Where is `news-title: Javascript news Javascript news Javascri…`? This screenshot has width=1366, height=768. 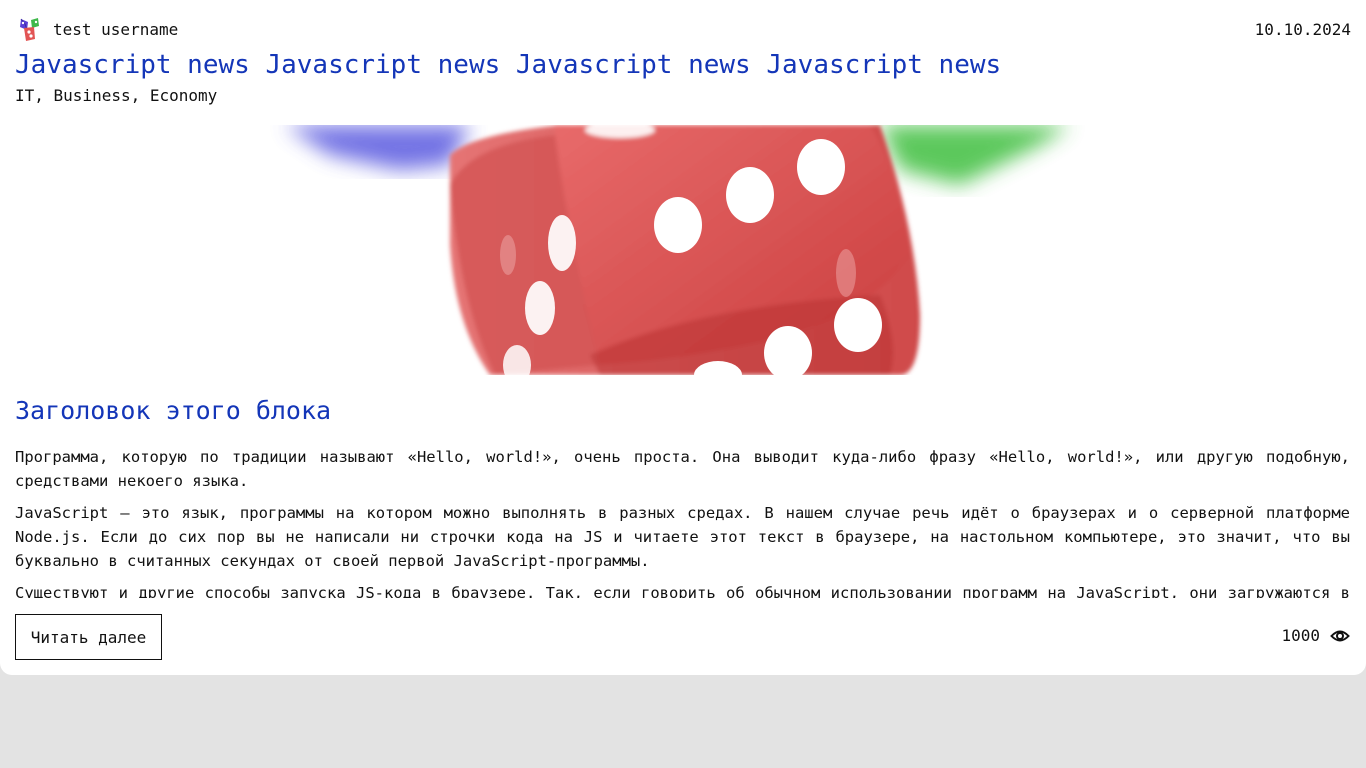 news-title: Javascript news Javascript news Javascri… is located at coordinates (508, 65).